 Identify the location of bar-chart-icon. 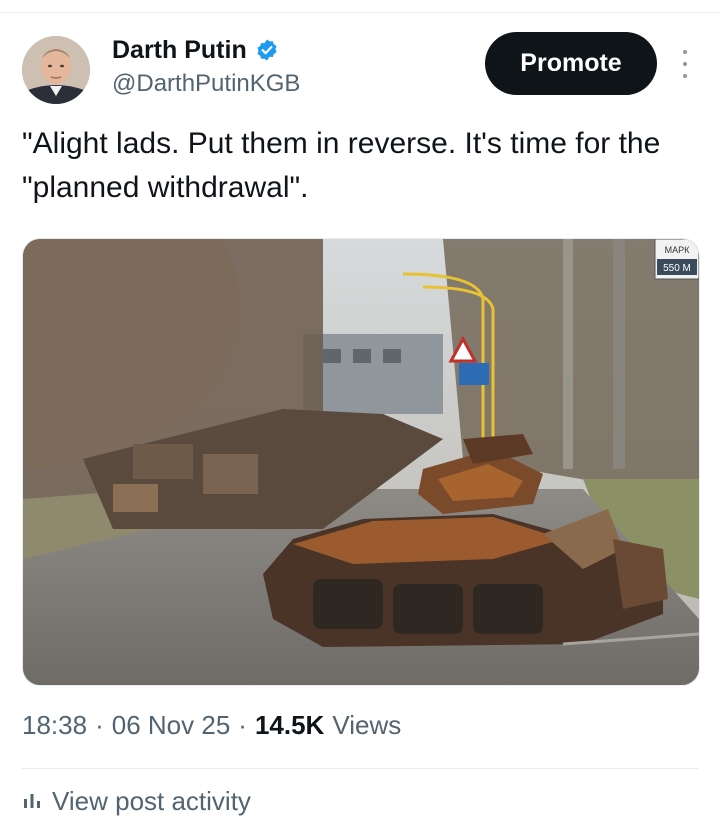
(32, 801).